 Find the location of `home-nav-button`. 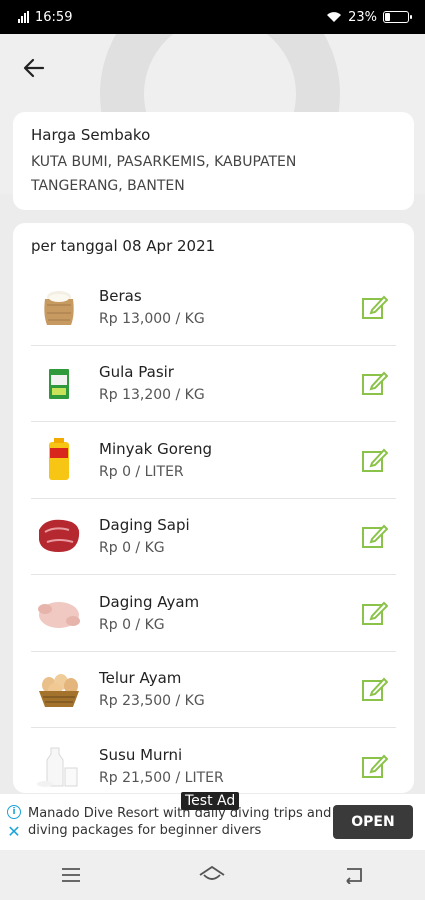

home-nav-button is located at coordinates (212, 875).